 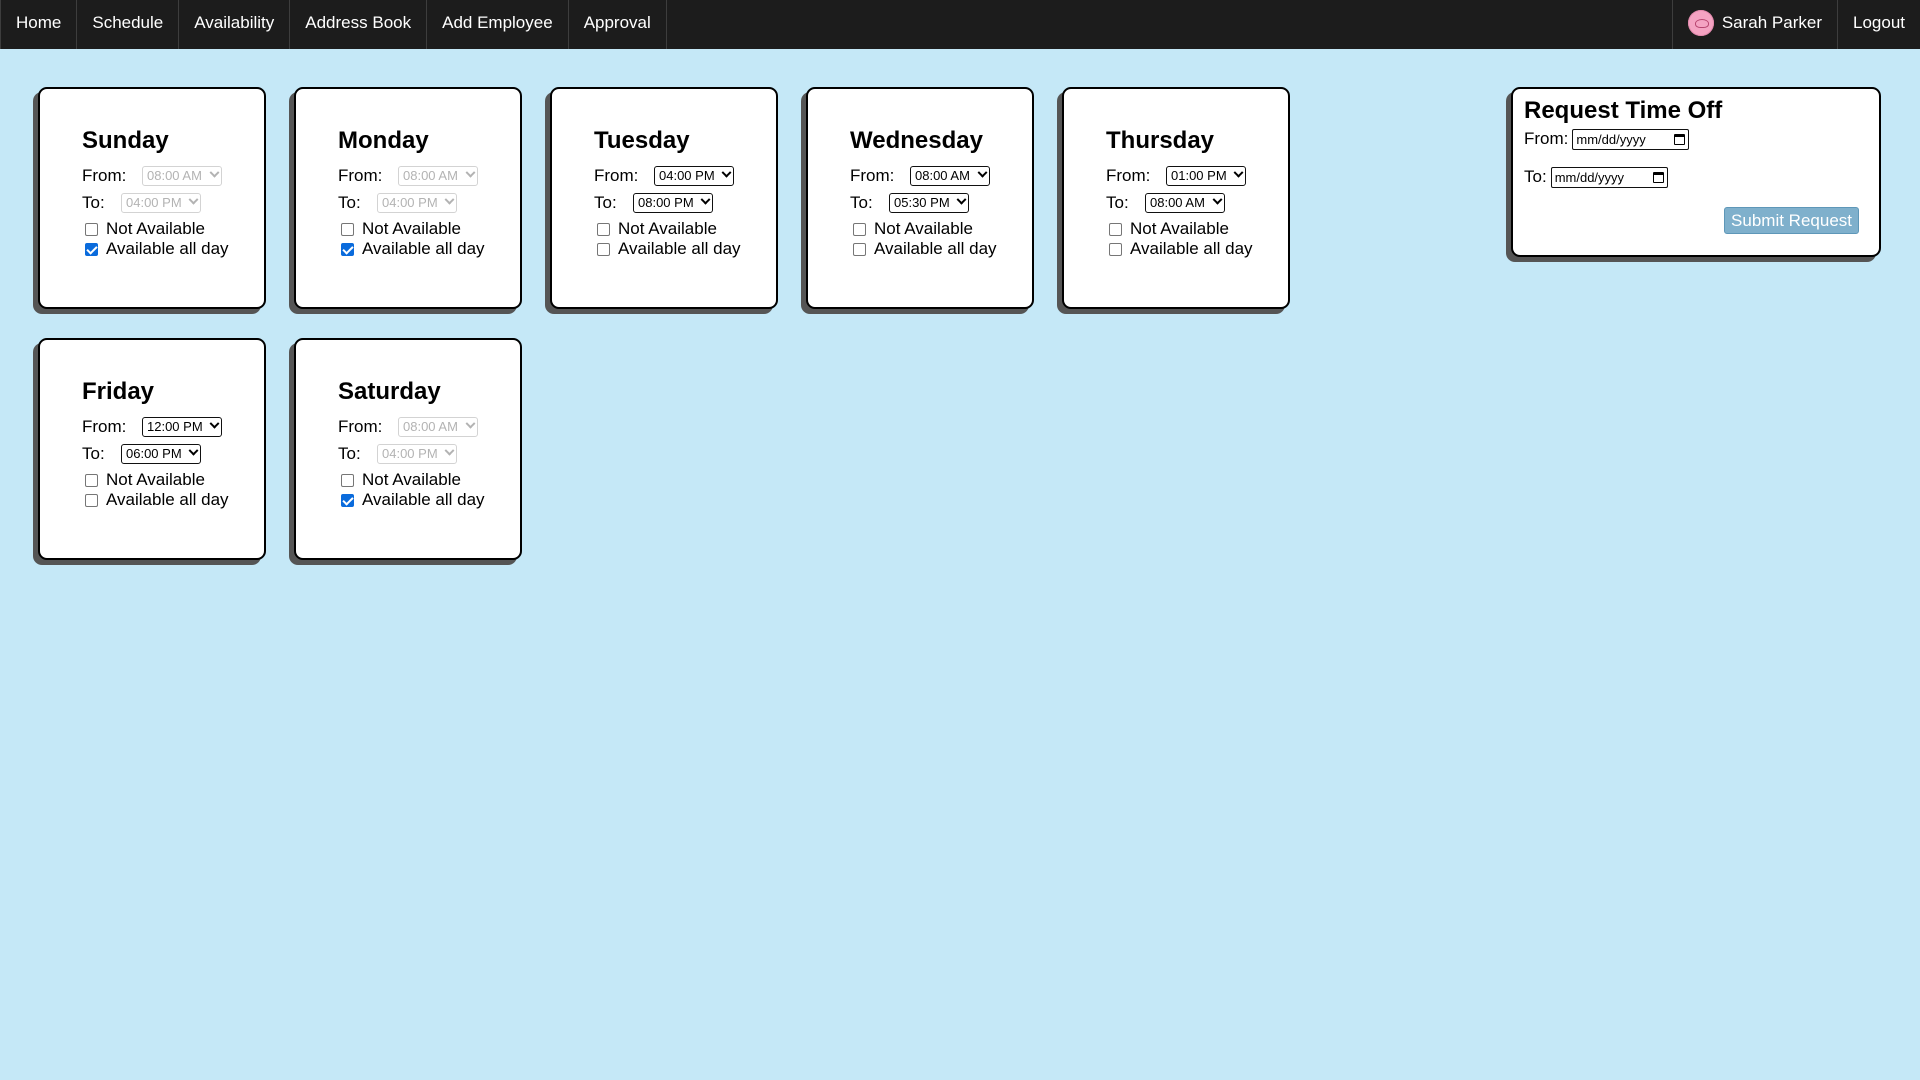 I want to click on saturday-to-select: 04:00 PM, so click(x=417, y=453).